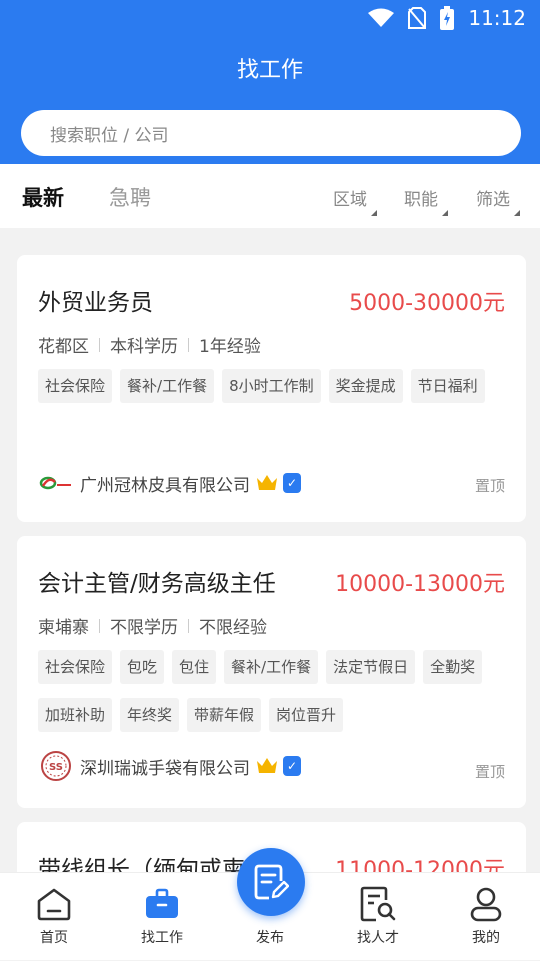  What do you see at coordinates (162, 938) in the screenshot?
I see `nav-jobs-label: 找工作` at bounding box center [162, 938].